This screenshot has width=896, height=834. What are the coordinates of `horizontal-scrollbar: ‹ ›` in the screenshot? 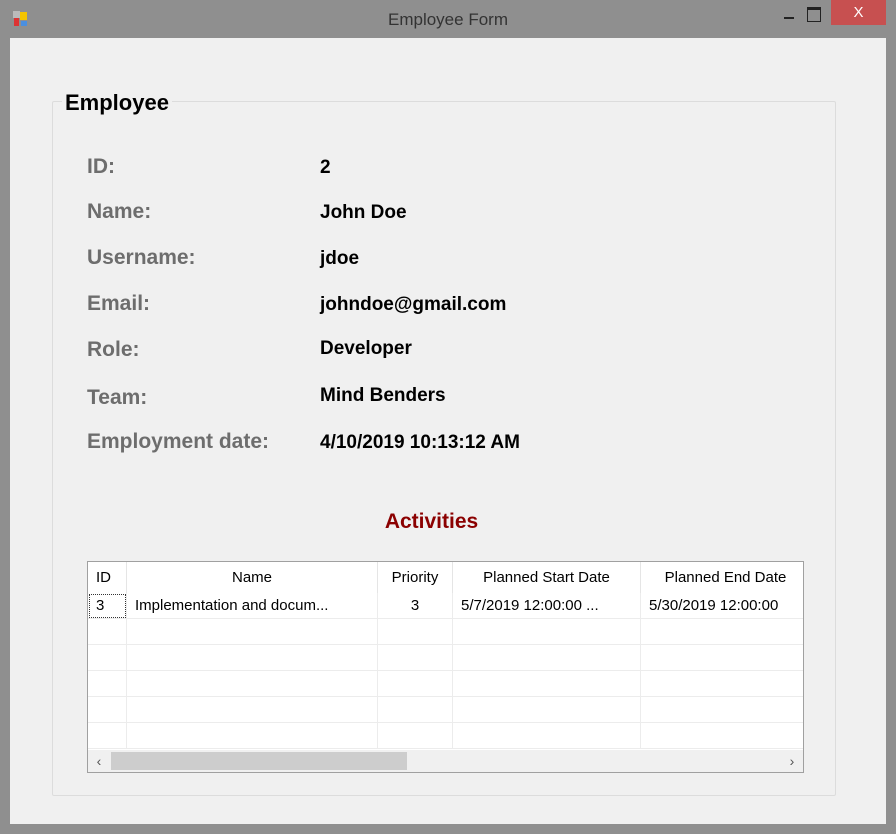 It's located at (445, 761).